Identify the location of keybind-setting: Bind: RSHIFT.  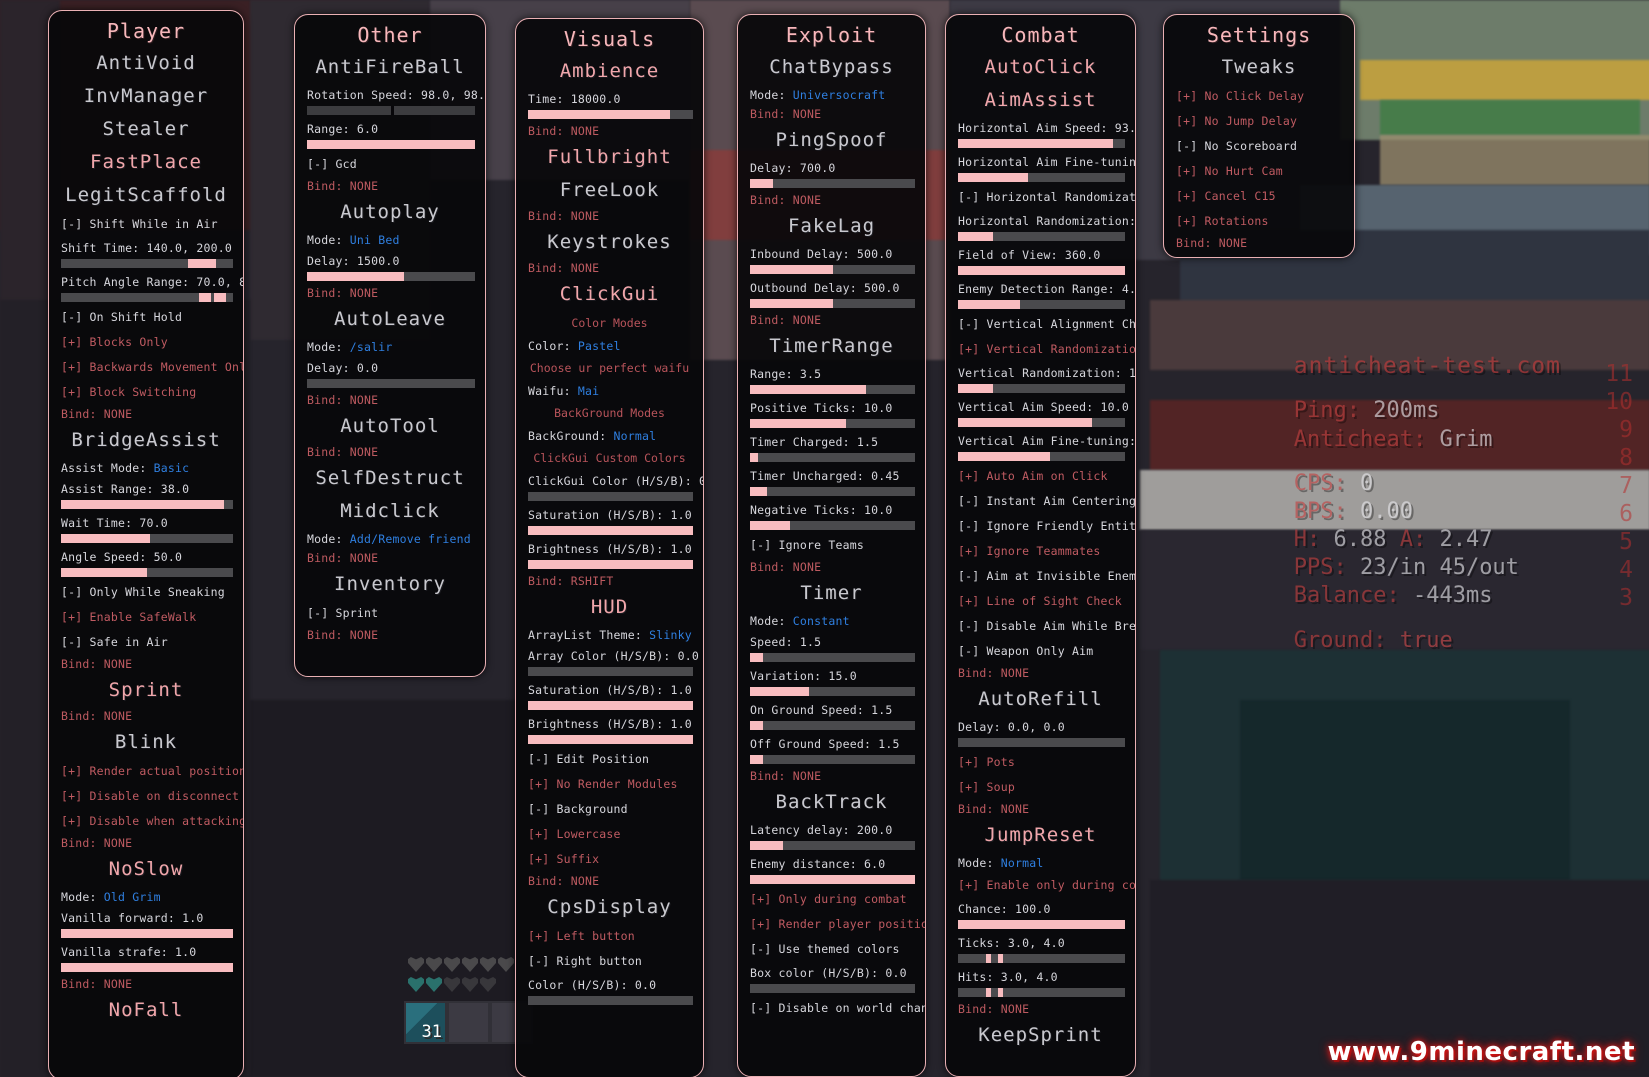
(609, 580).